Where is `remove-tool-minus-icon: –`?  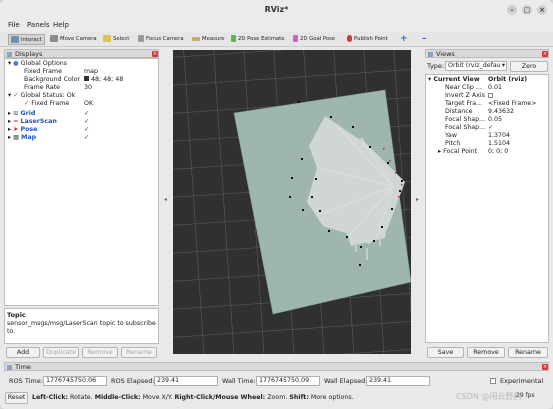
remove-tool-minus-icon: – is located at coordinates (424, 39).